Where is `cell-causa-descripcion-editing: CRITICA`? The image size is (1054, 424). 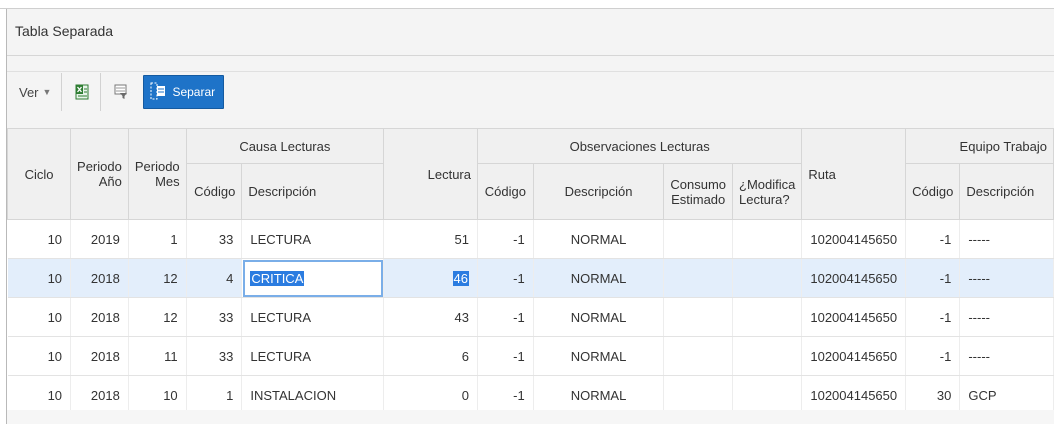
cell-causa-descripcion-editing: CRITICA is located at coordinates (313, 278).